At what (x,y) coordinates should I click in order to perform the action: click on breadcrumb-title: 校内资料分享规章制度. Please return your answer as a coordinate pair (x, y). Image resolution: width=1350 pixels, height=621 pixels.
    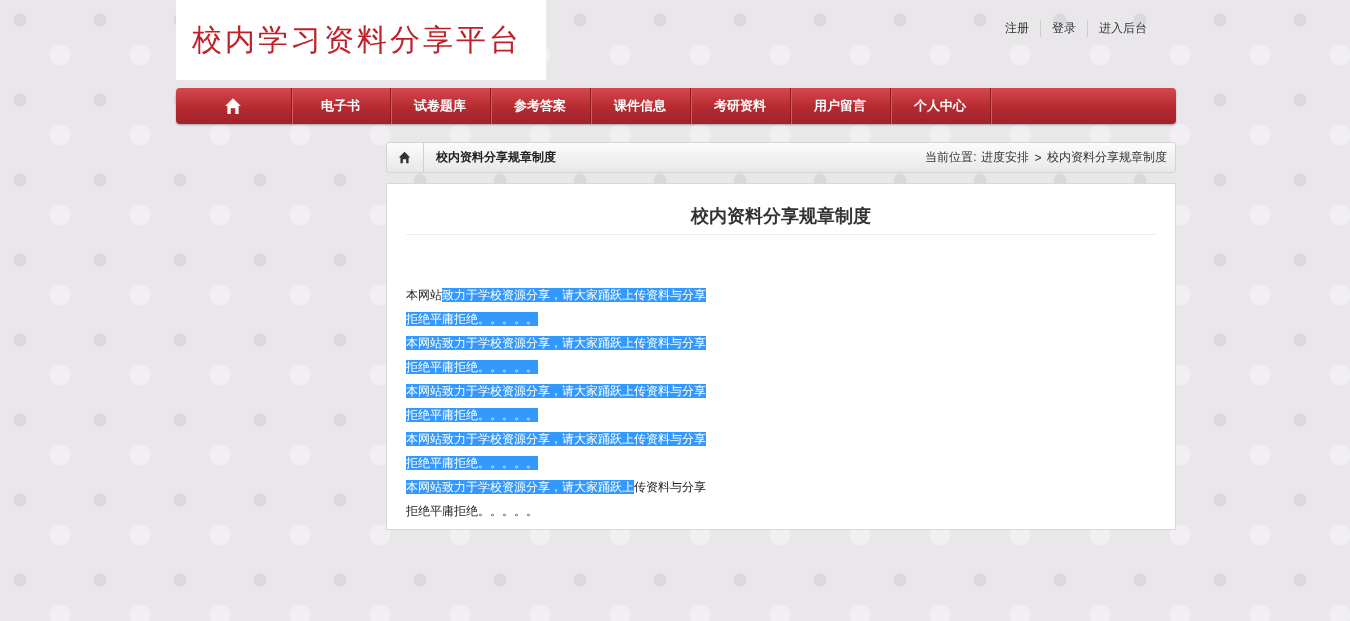
    Looking at the image, I should click on (495, 157).